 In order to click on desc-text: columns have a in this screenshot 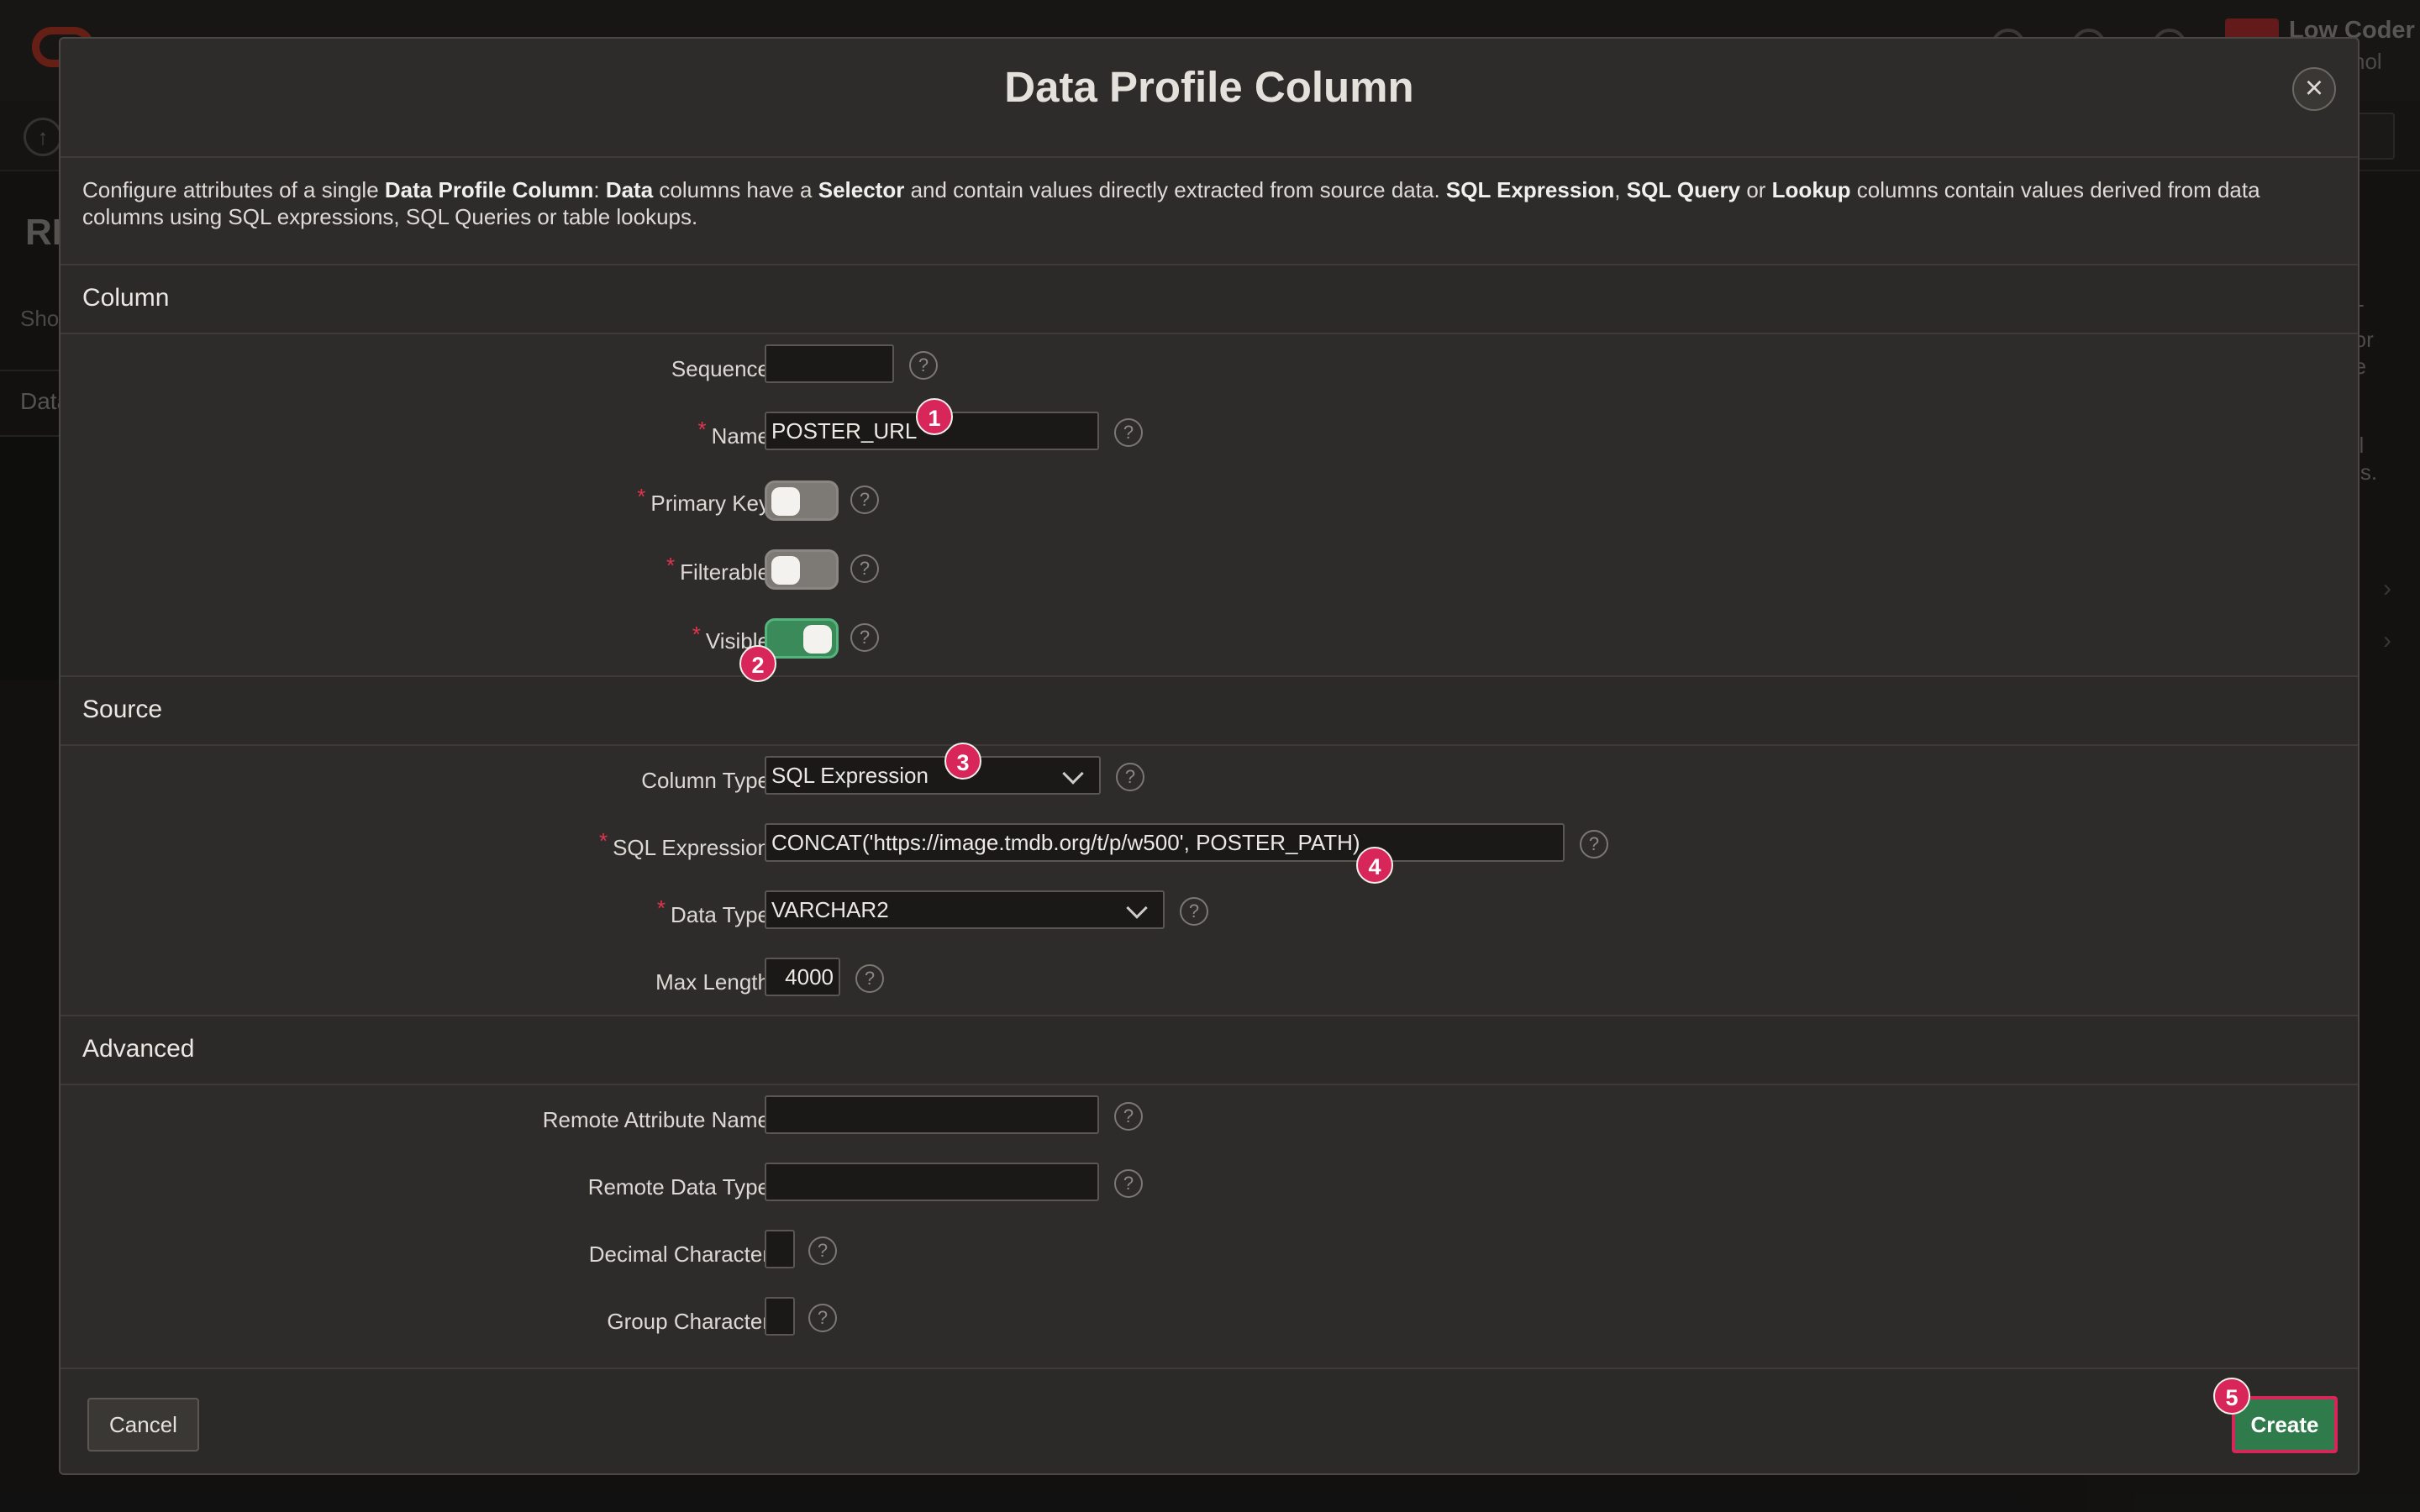, I will do `click(735, 189)`.